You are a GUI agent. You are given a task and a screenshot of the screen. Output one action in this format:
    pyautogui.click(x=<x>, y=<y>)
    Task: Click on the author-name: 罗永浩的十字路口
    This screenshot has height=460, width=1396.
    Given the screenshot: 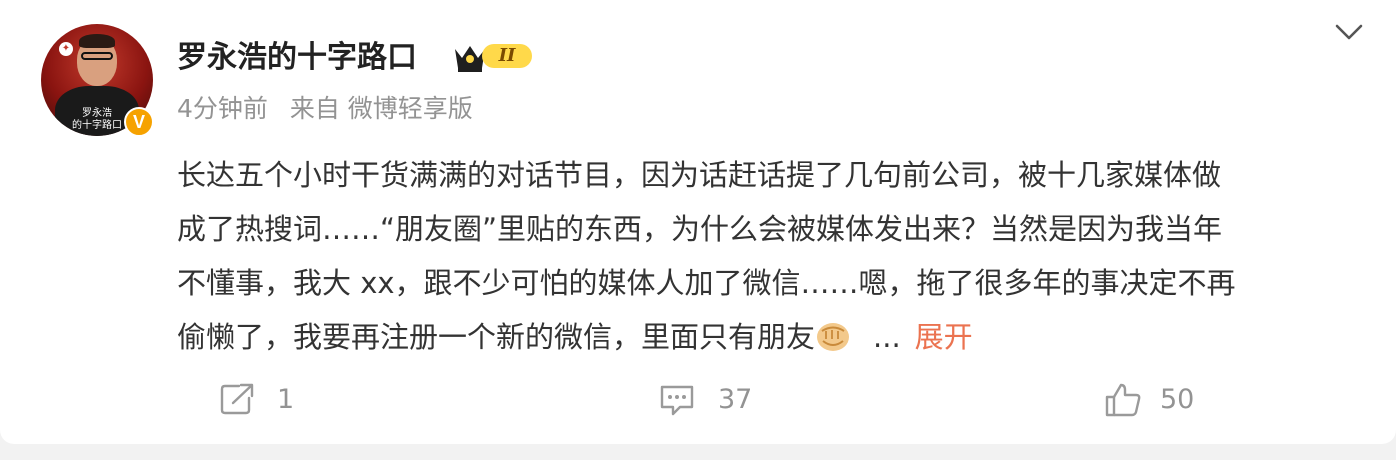 What is the action you would take?
    pyautogui.click(x=297, y=58)
    